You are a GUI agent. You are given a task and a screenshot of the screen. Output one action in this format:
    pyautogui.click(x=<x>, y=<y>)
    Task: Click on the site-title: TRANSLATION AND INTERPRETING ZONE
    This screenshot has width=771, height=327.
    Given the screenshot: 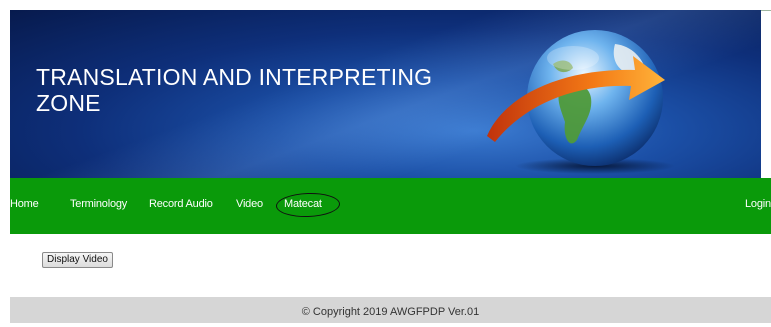 What is the action you would take?
    pyautogui.click(x=234, y=90)
    